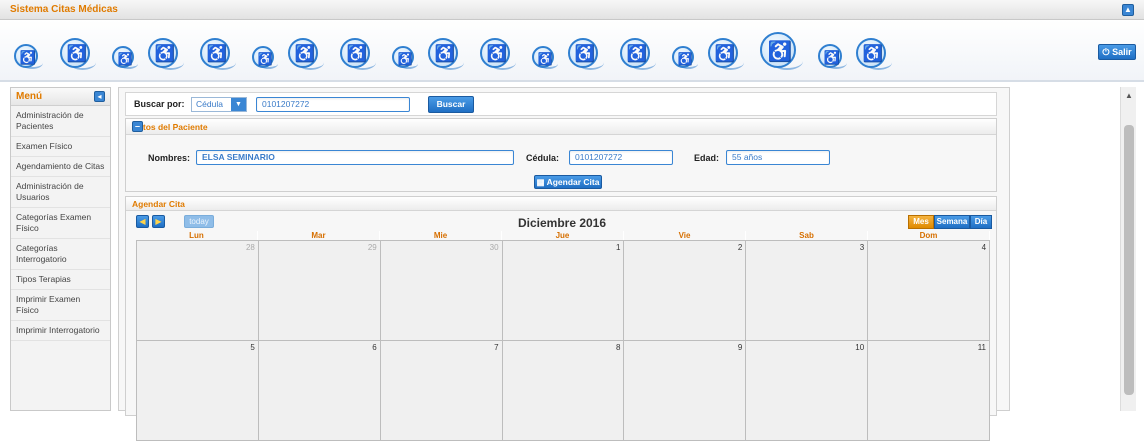 The height and width of the screenshot is (441, 1144). Describe the element at coordinates (860, 347) in the screenshot. I see `day-number: 10` at that location.